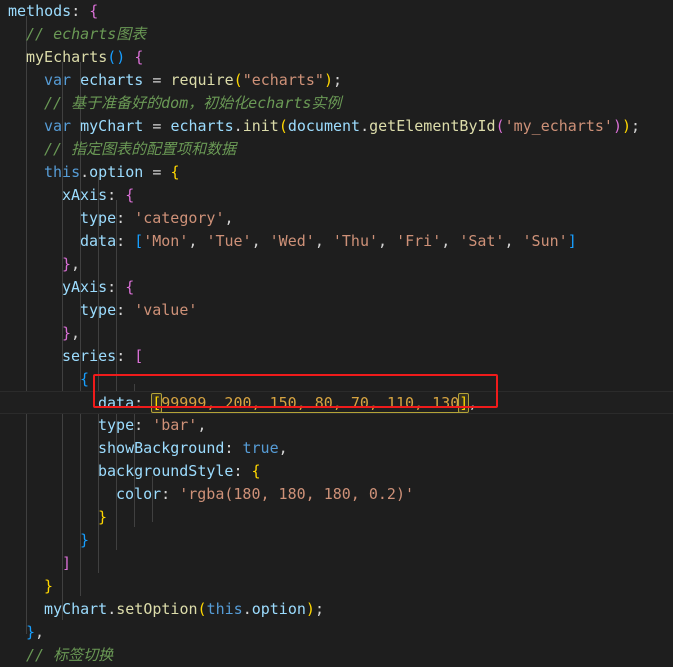  What do you see at coordinates (336, 310) in the screenshot?
I see `code-line: type: 'value'` at bounding box center [336, 310].